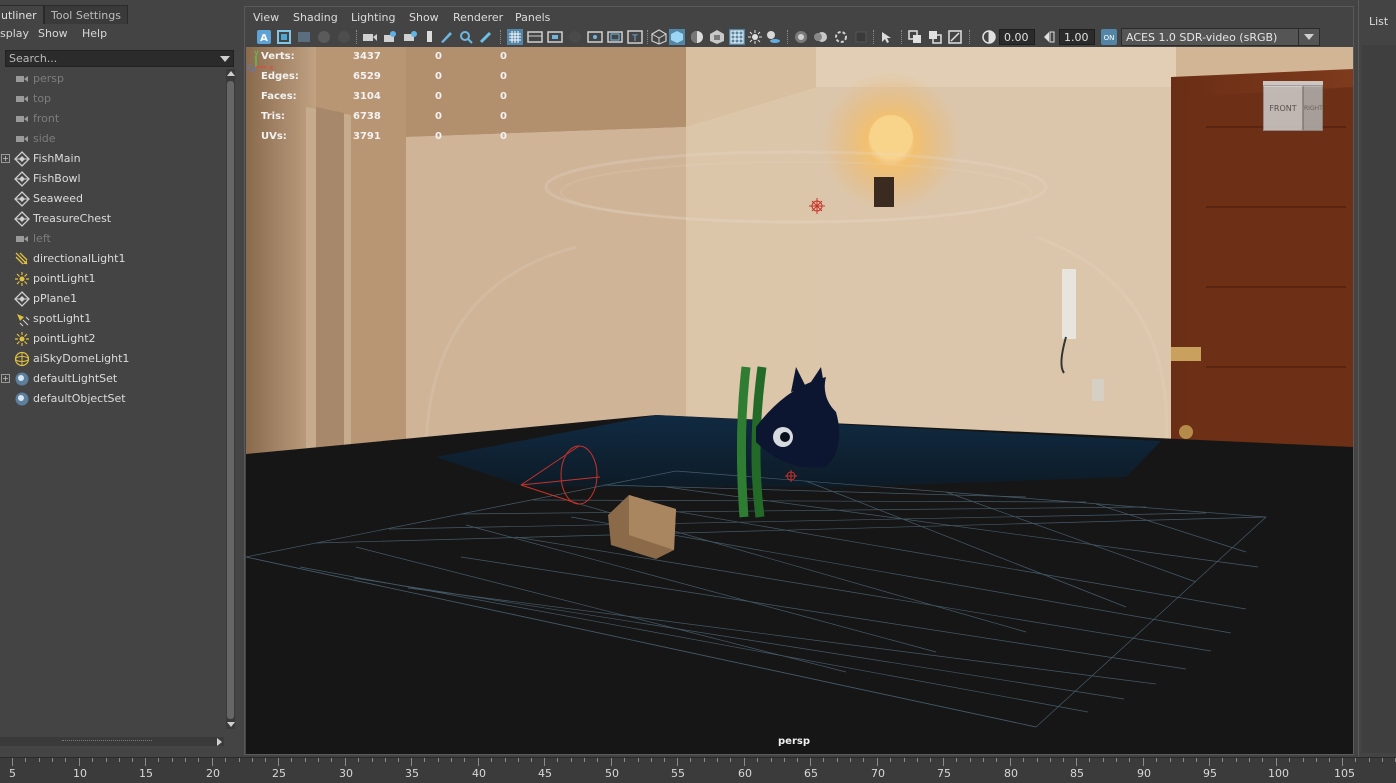 The image size is (1396, 783). I want to click on anti-aliasing-icon, so click(841, 37).